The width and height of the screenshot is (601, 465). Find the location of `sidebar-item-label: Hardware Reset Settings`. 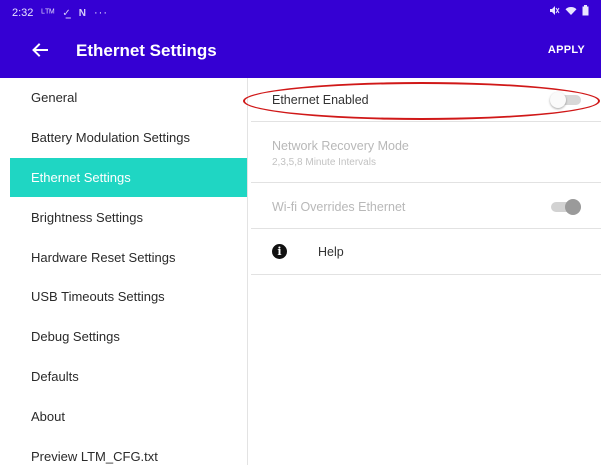

sidebar-item-label: Hardware Reset Settings is located at coordinates (103, 257).